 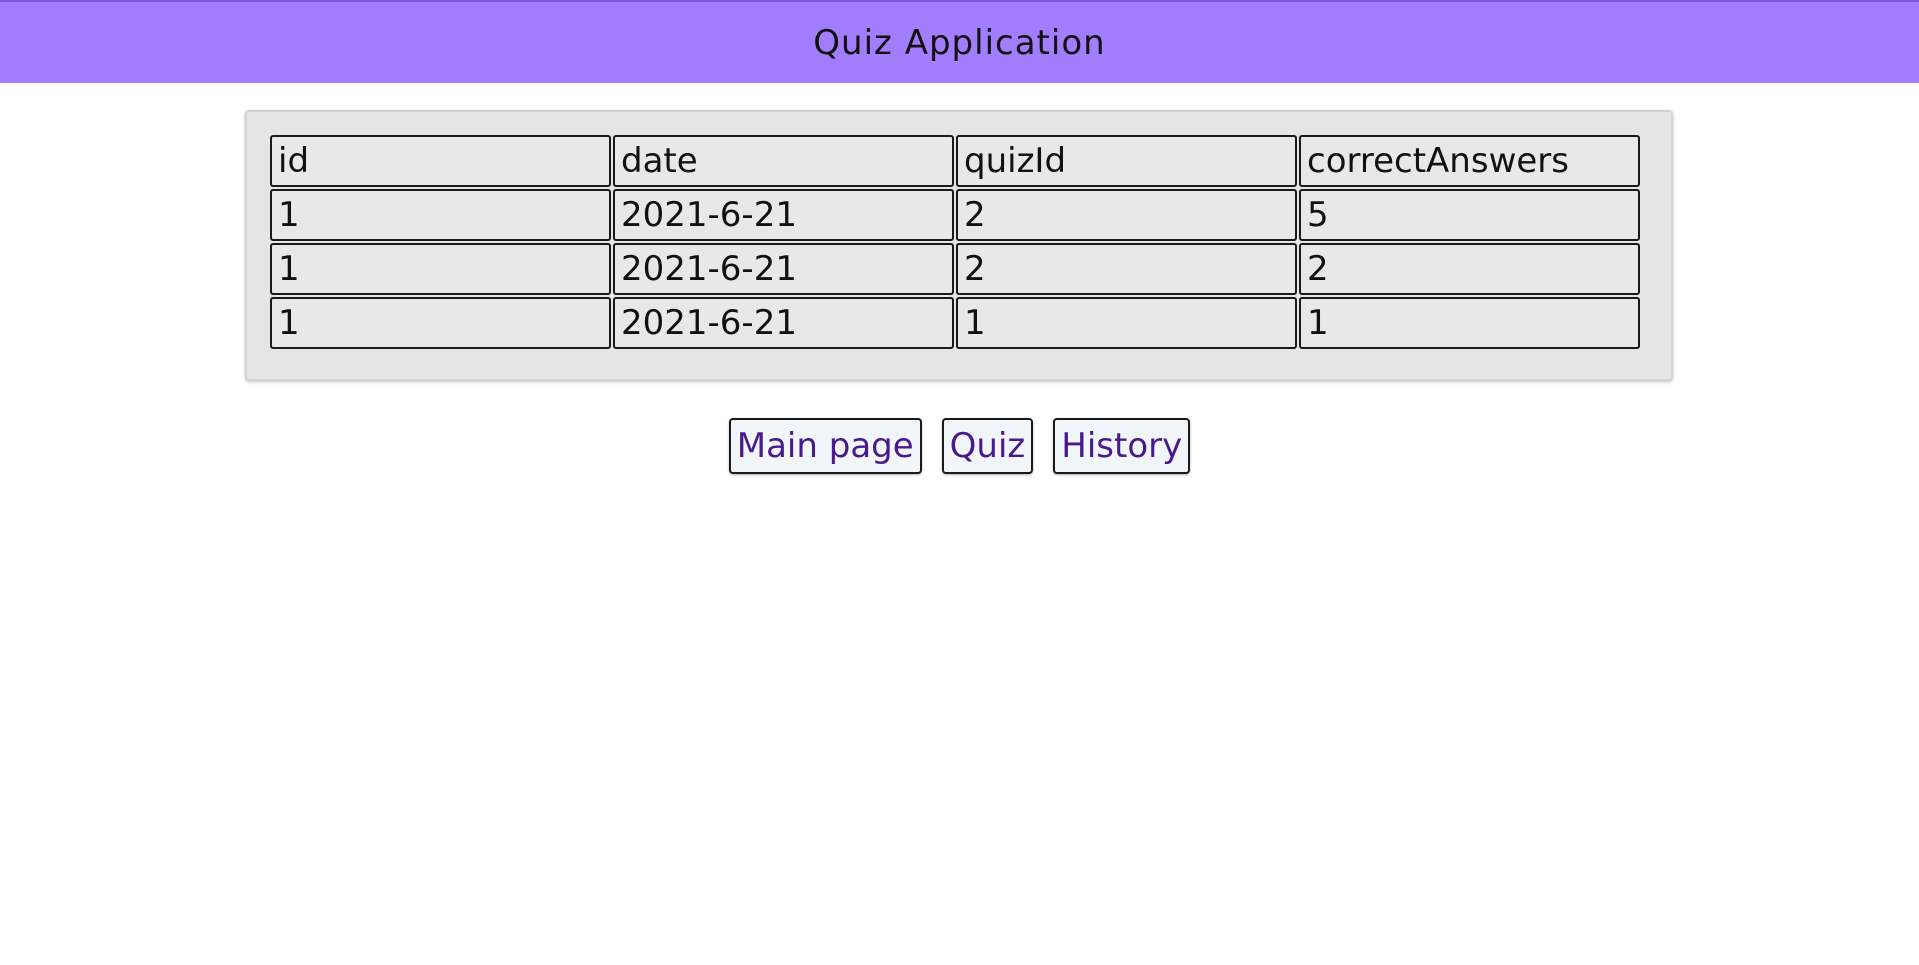 I want to click on table-header-row: id date quizId correctAnswers, so click(x=955, y=161).